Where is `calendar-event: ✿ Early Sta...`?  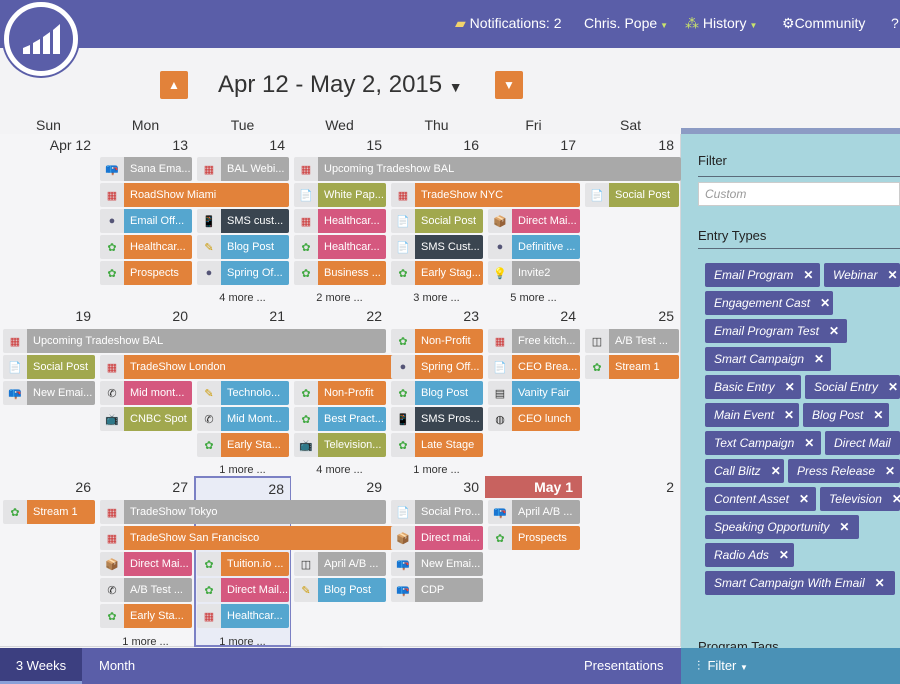 calendar-event: ✿ Early Sta... is located at coordinates (243, 445).